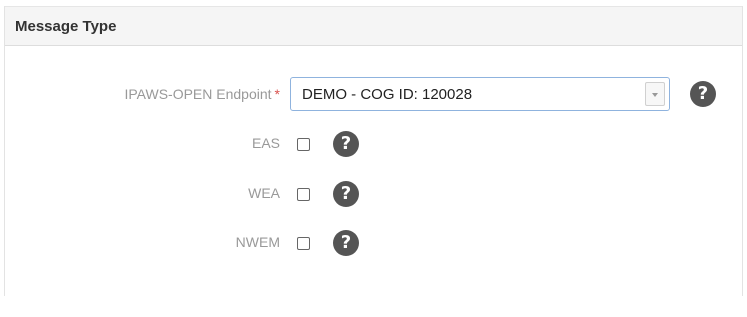  Describe the element at coordinates (480, 94) in the screenshot. I see `endpoint-select: DEMO - COG ID: 120028` at that location.